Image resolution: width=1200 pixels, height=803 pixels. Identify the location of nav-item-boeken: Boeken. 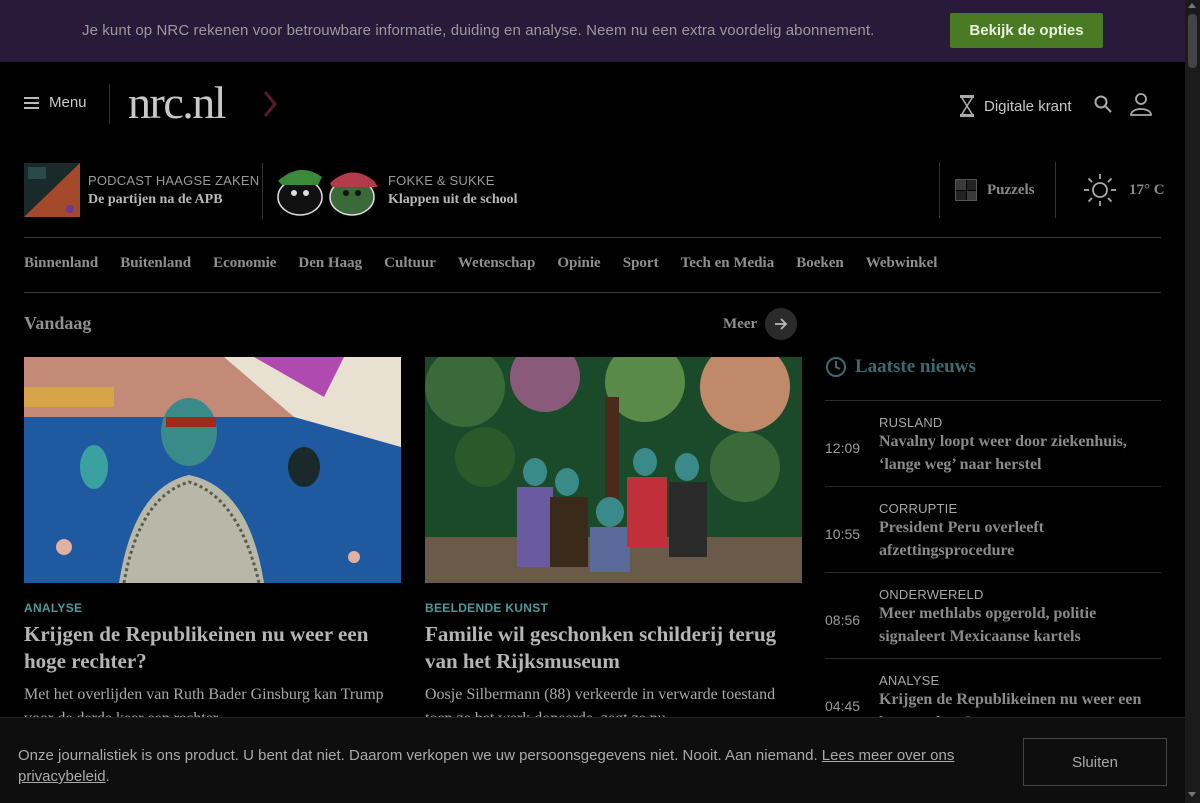
(820, 263).